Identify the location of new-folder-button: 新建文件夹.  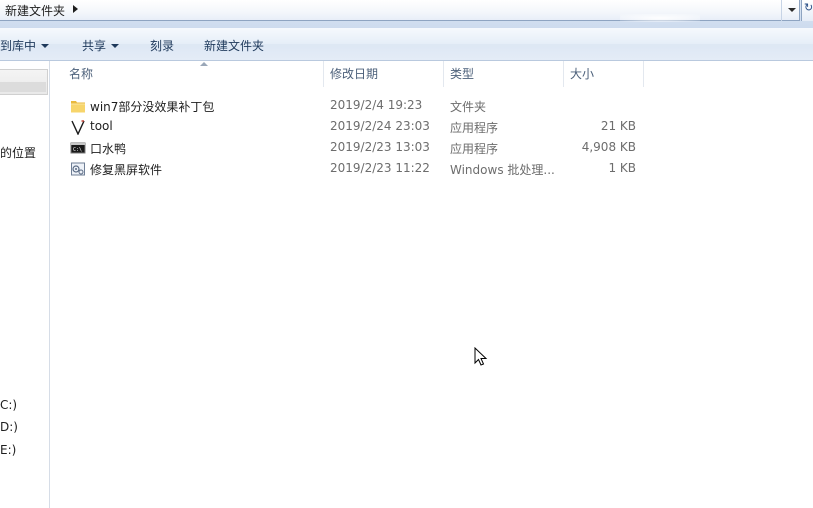
(234, 45).